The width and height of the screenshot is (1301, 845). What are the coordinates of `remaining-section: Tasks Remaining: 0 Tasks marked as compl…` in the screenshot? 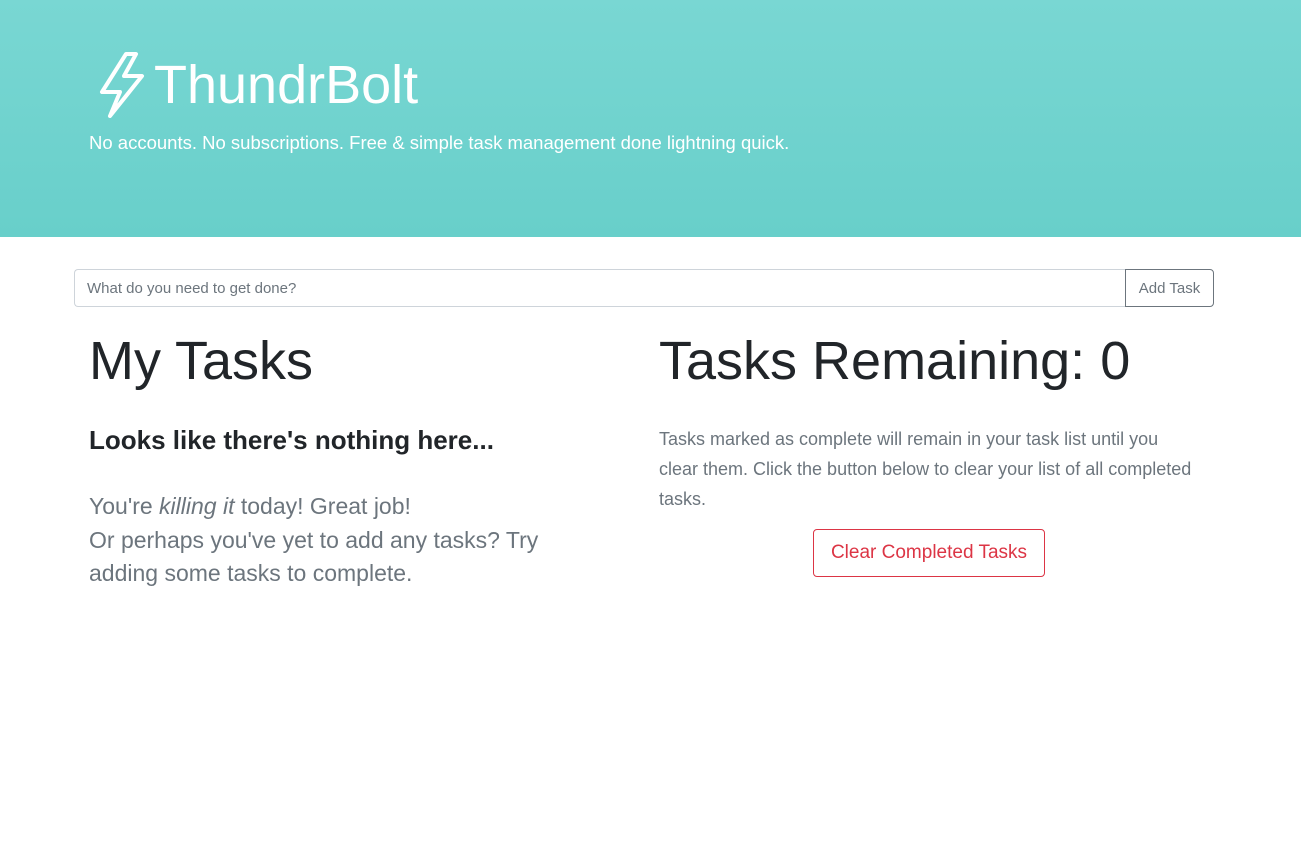 It's located at (929, 451).